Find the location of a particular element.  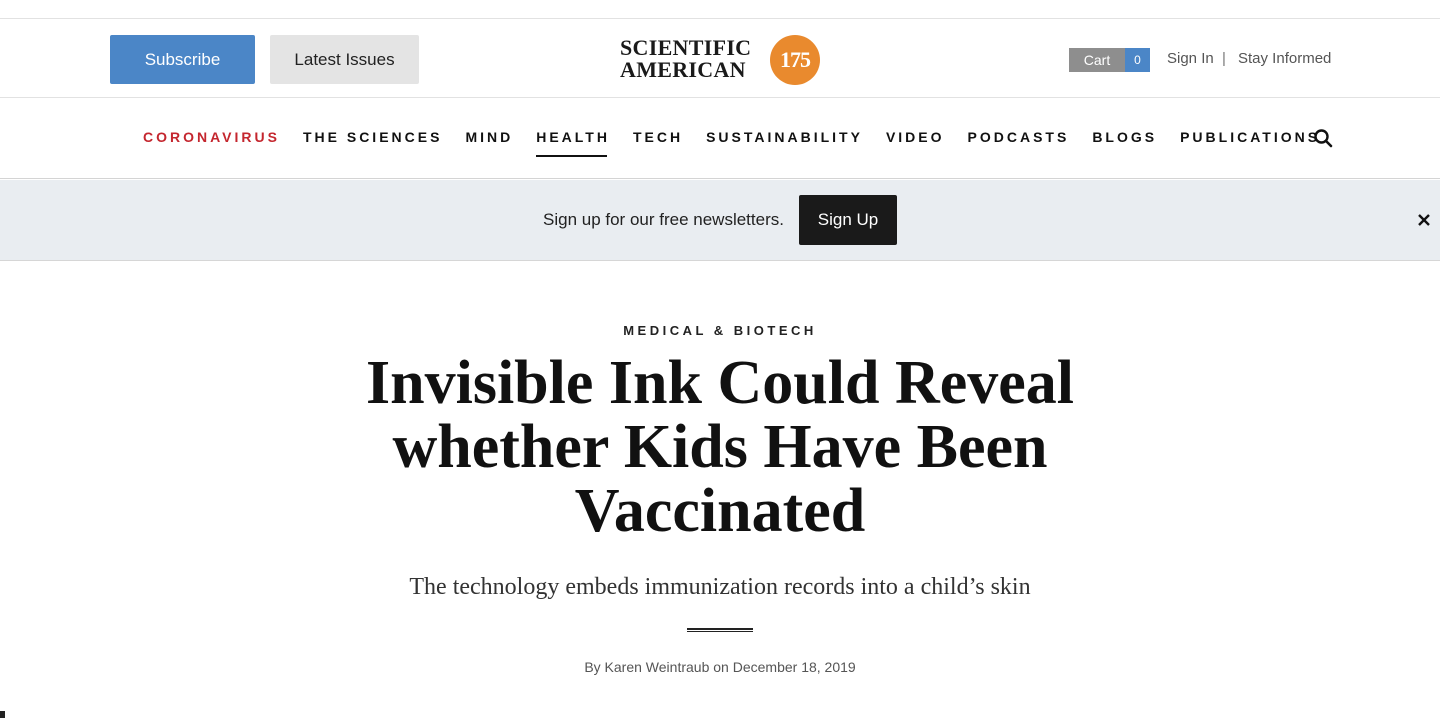

badge-number: 175 is located at coordinates (795, 59).